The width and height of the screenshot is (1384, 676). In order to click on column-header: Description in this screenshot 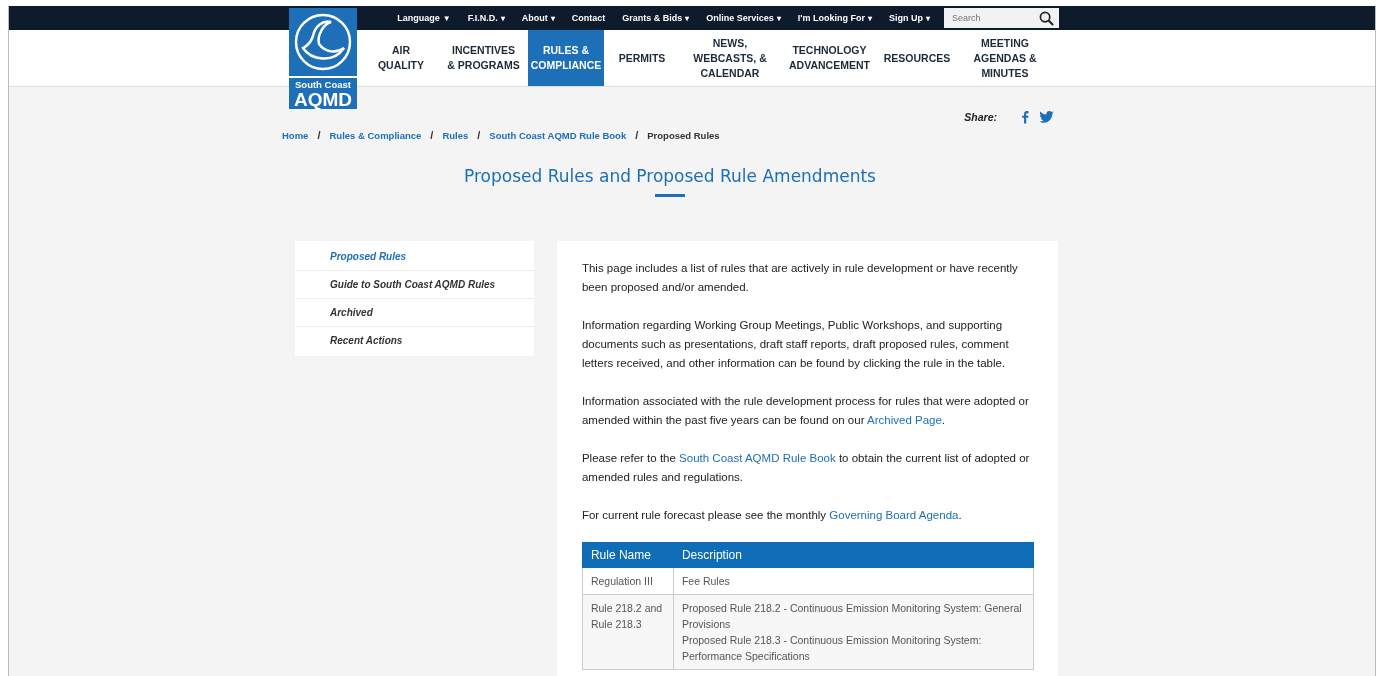, I will do `click(853, 555)`.